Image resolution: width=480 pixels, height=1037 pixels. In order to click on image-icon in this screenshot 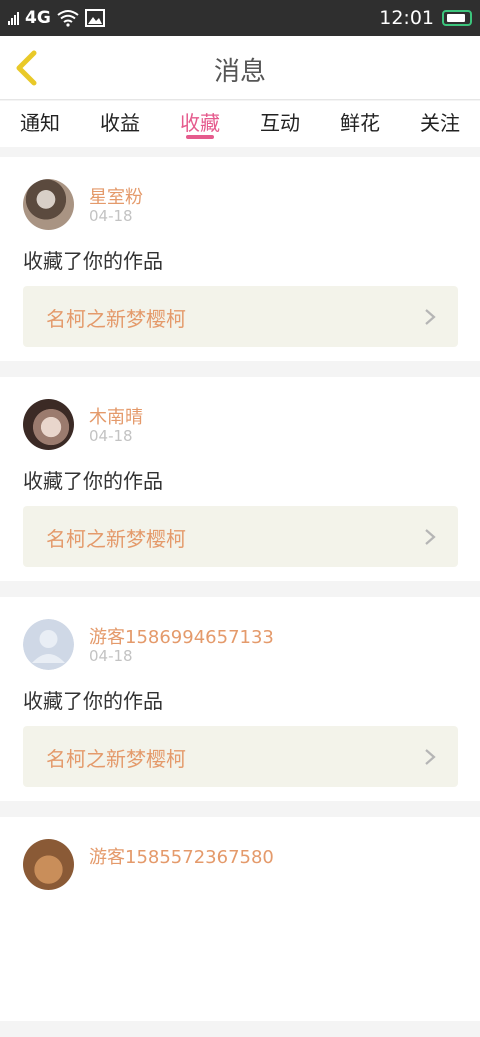, I will do `click(94, 18)`.